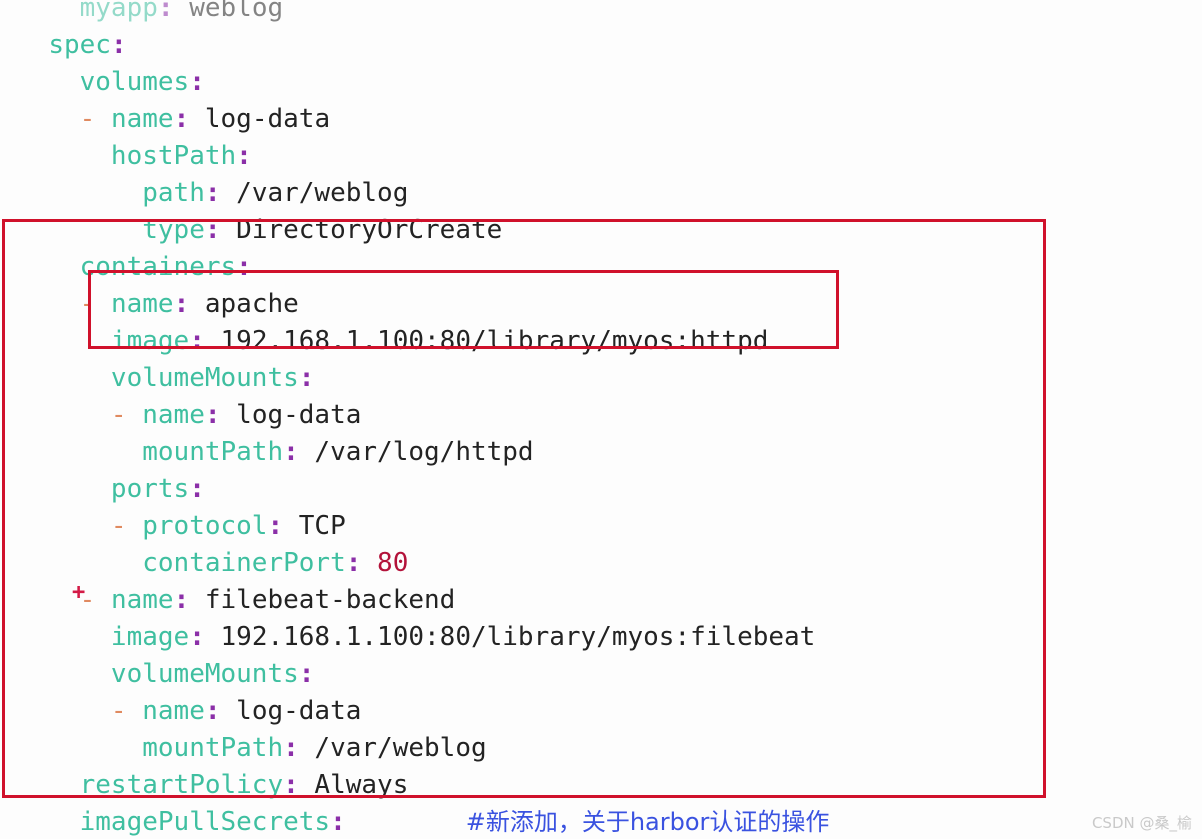 This screenshot has height=839, width=1202. Describe the element at coordinates (173, 193) in the screenshot. I see `yaml-key: path` at that location.